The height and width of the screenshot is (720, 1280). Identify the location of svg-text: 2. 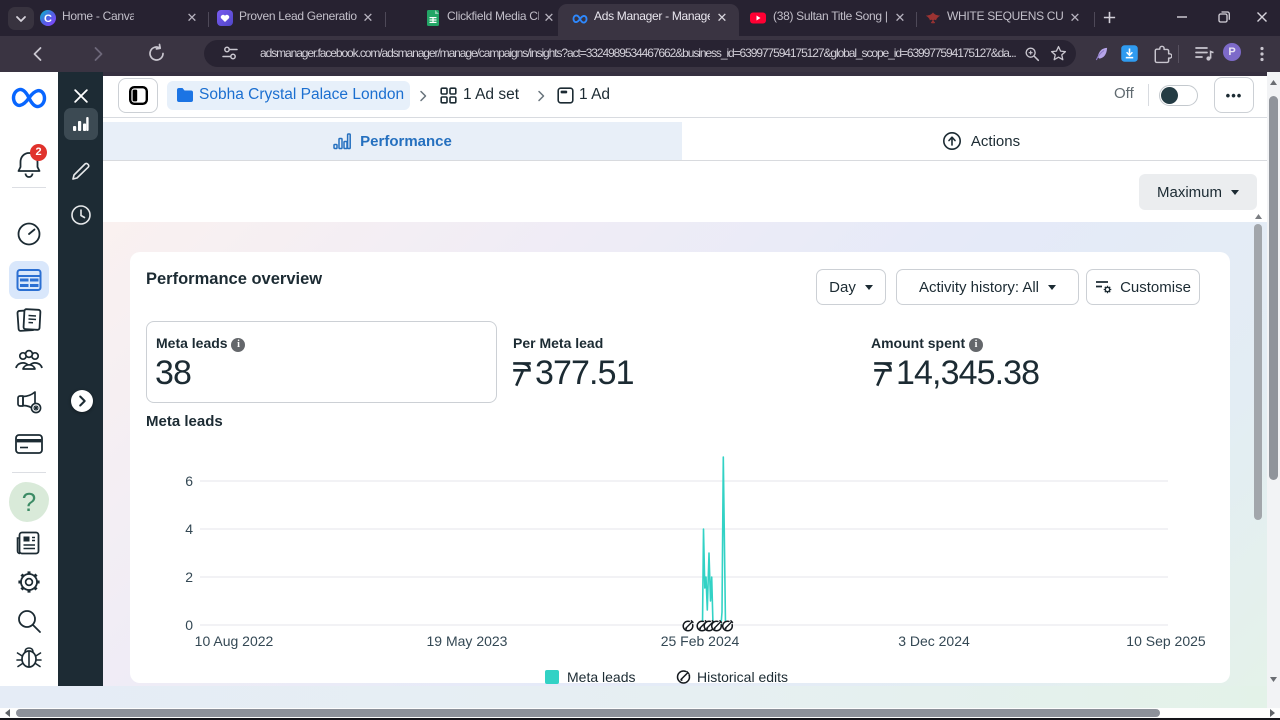
(189, 577).